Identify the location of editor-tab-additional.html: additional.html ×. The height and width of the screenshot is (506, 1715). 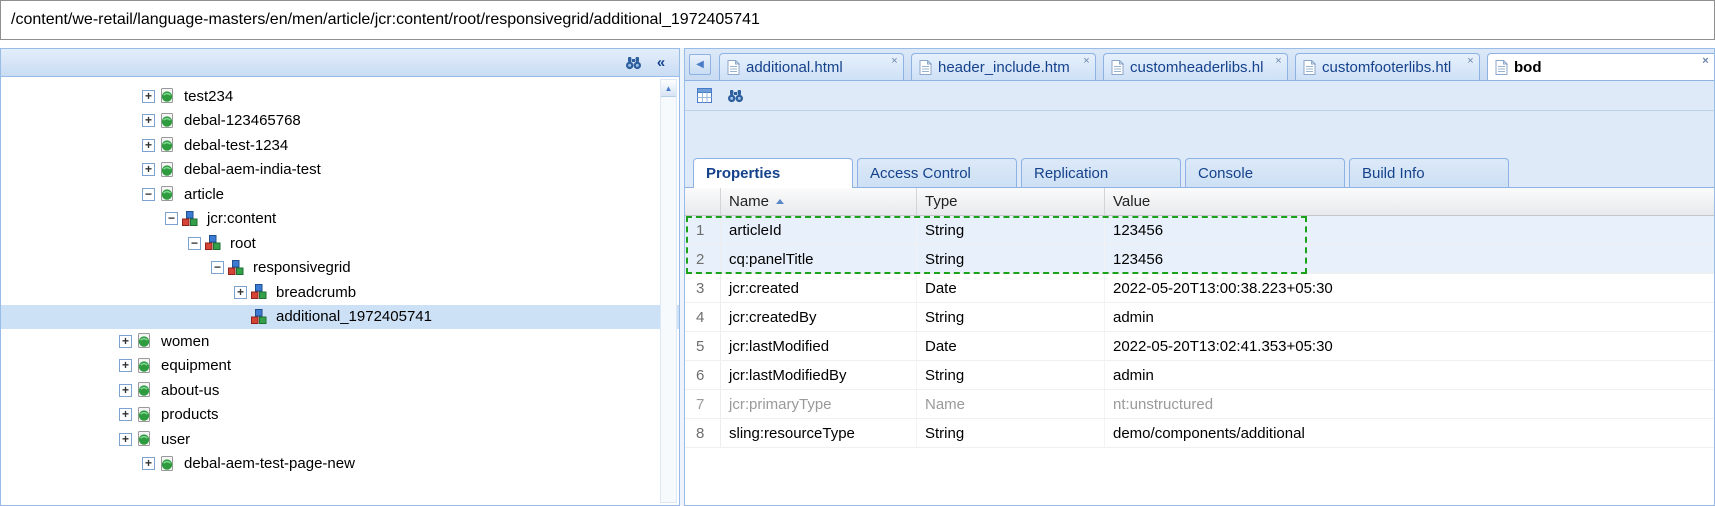
(811, 66).